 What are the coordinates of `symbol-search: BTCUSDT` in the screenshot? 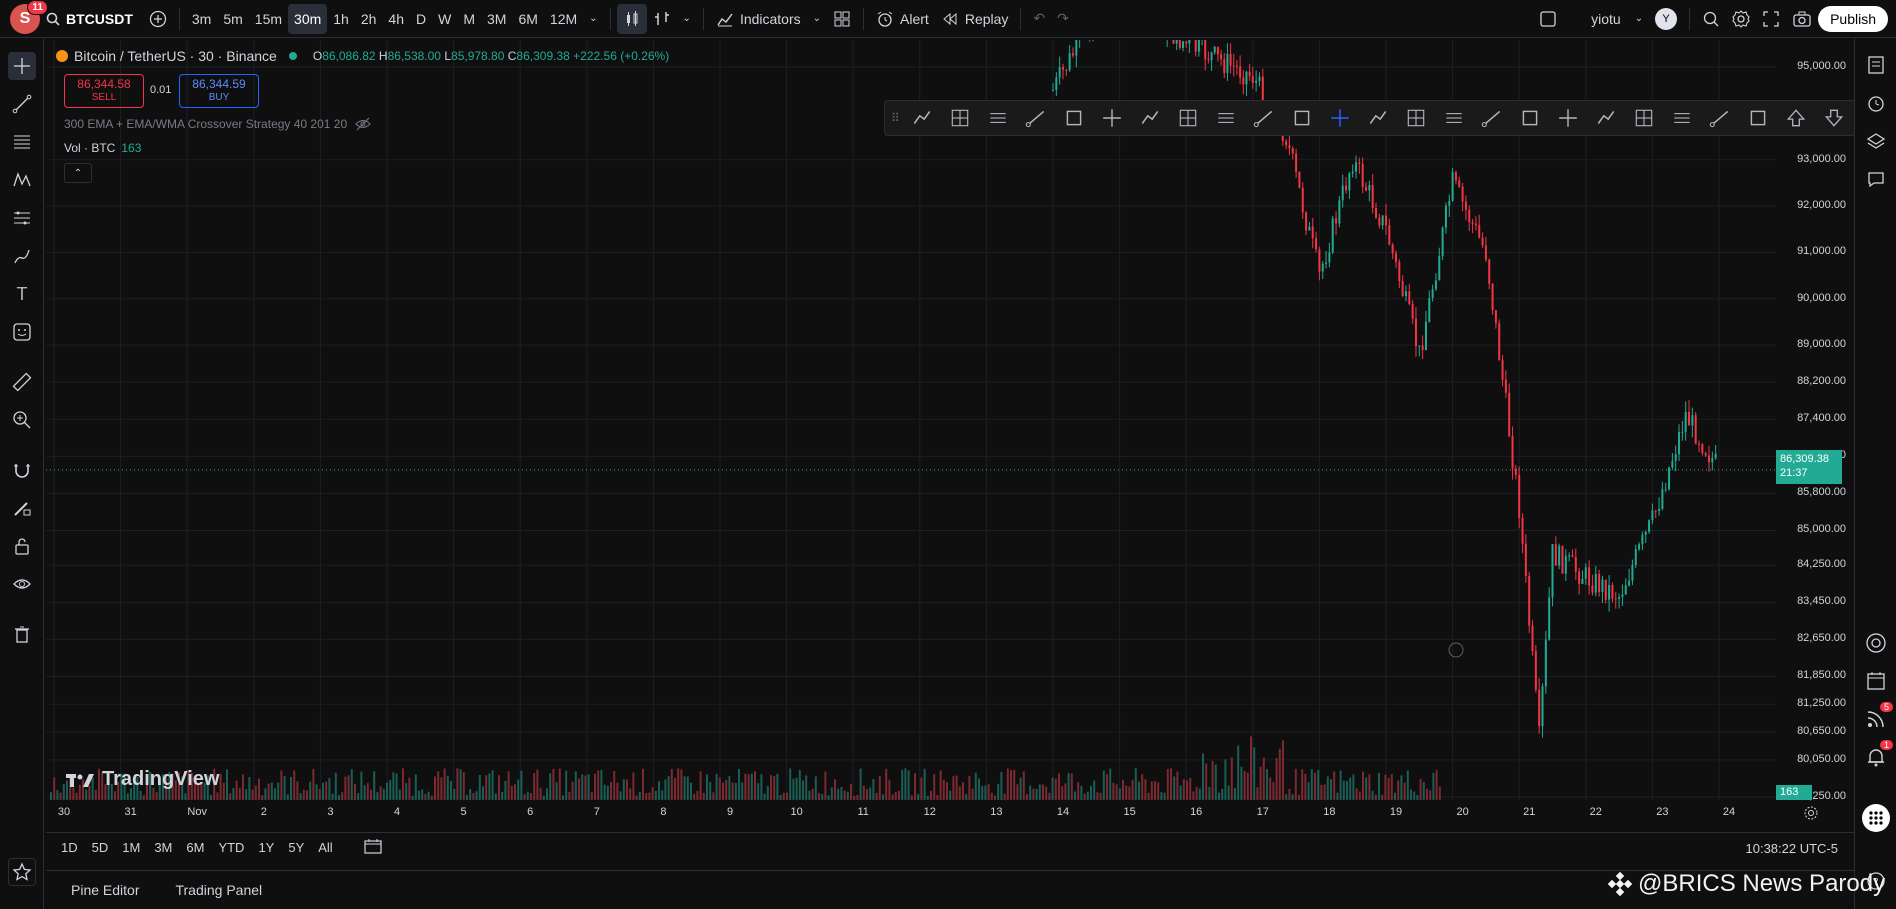 It's located at (89, 19).